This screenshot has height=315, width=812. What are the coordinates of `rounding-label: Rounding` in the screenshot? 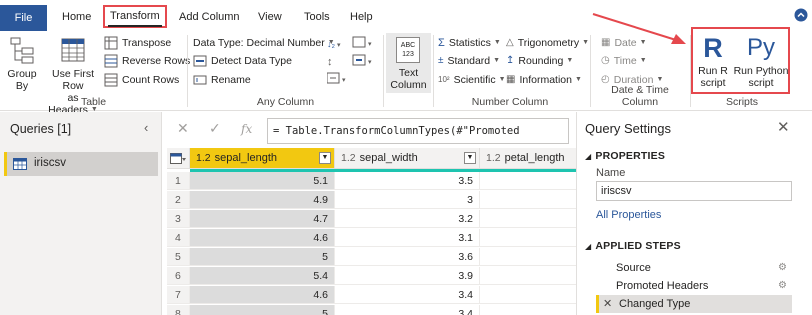 It's located at (541, 61).